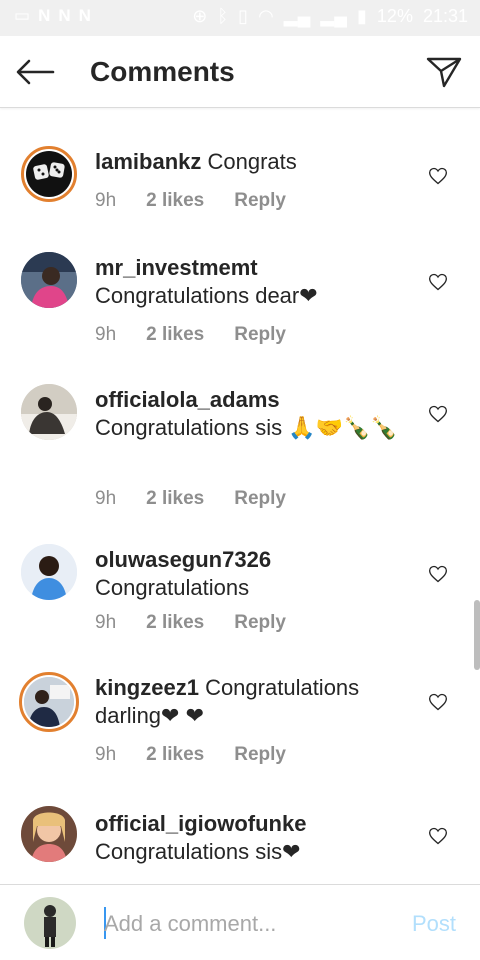  I want to click on status-bar: ▭ N N N ⊕ ᛒ ▯ ◠ ▂▄ ▂▄ ▮ 12% 21:31, so click(240, 18).